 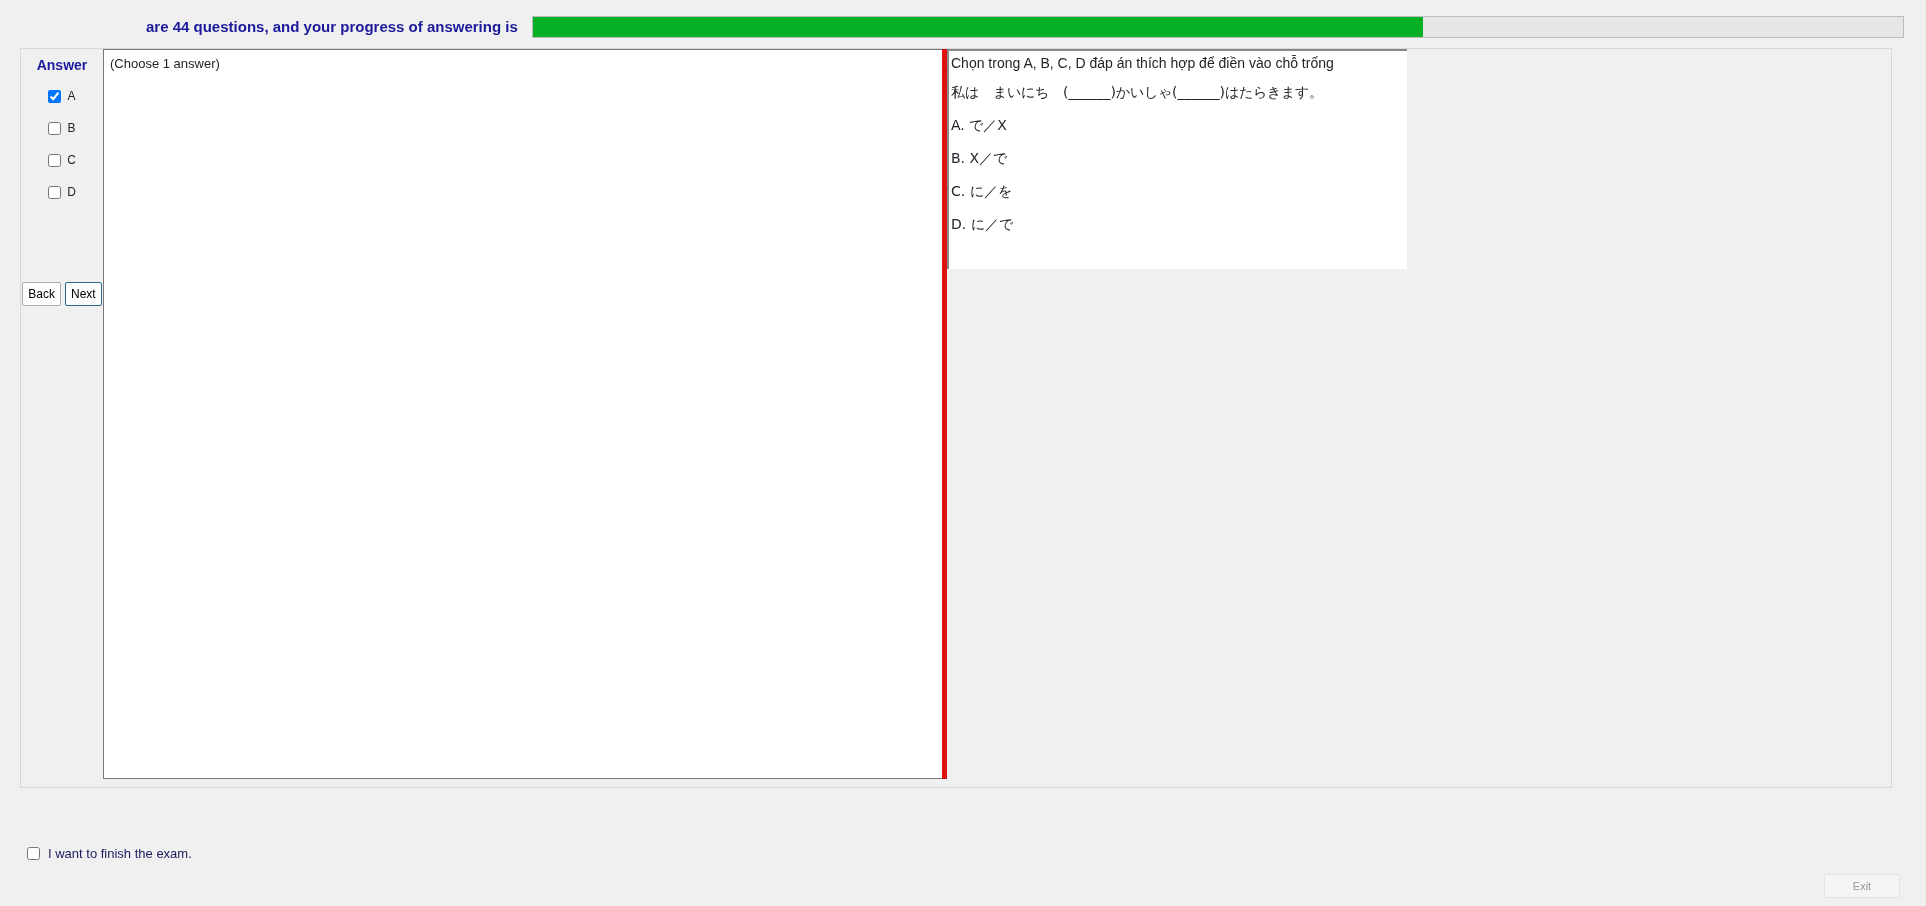 What do you see at coordinates (71, 192) in the screenshot?
I see `option-label: D` at bounding box center [71, 192].